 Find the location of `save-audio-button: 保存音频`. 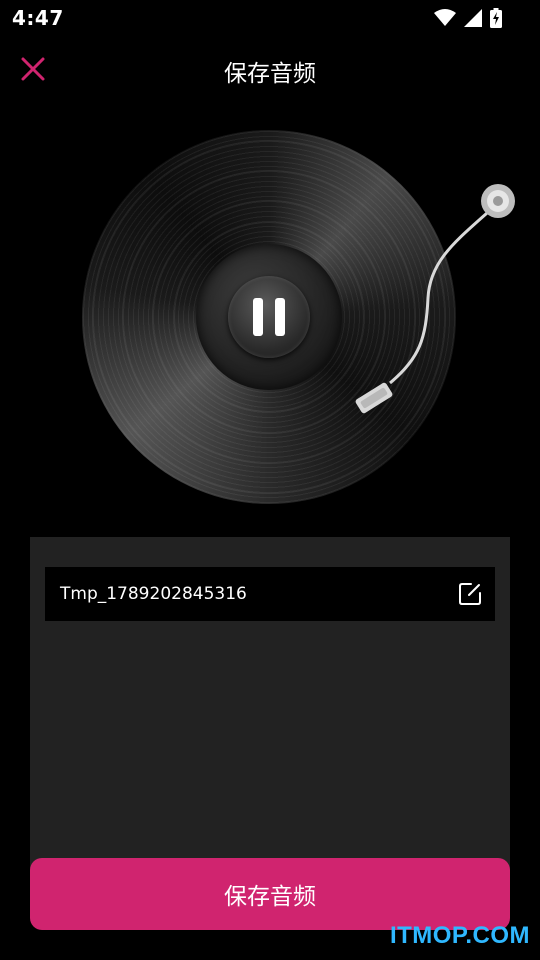

save-audio-button: 保存音频 is located at coordinates (270, 894).